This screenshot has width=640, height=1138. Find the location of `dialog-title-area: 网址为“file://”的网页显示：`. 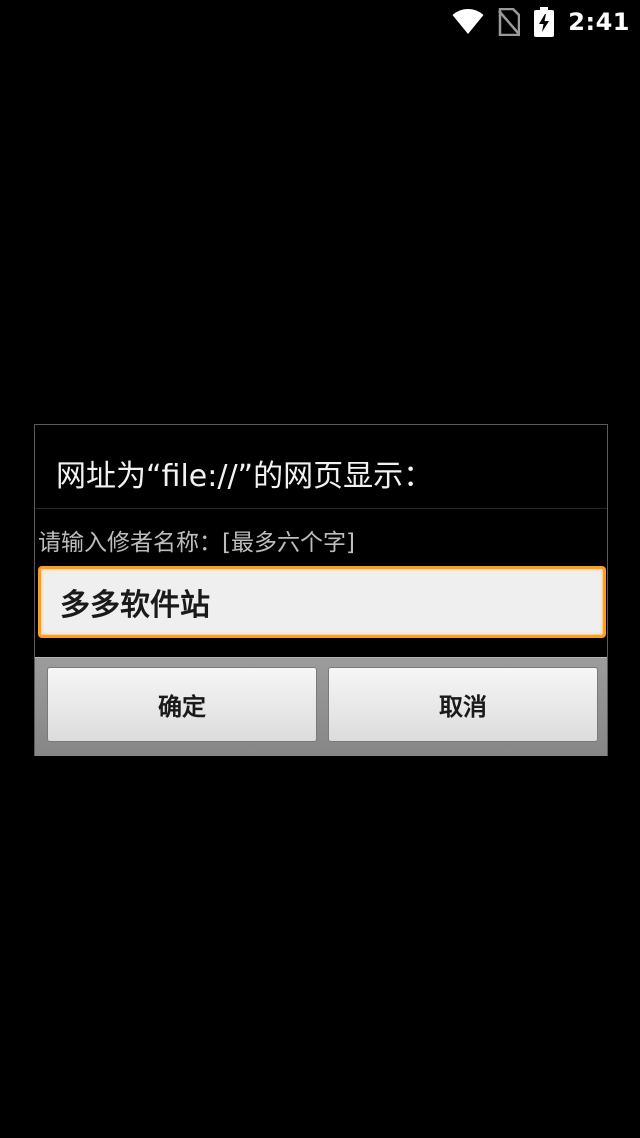

dialog-title-area: 网址为“file://”的网页显示： is located at coordinates (321, 467).